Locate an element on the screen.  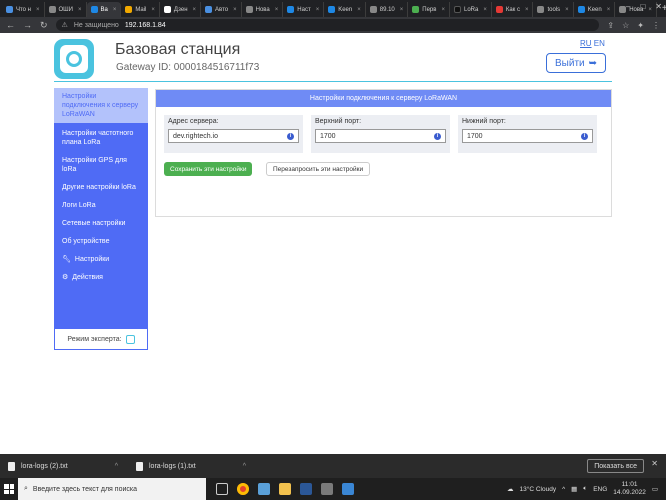
sidebar-item-lorawan-server: Настройки подключения к серверу LoRaWAN is located at coordinates (101, 105).